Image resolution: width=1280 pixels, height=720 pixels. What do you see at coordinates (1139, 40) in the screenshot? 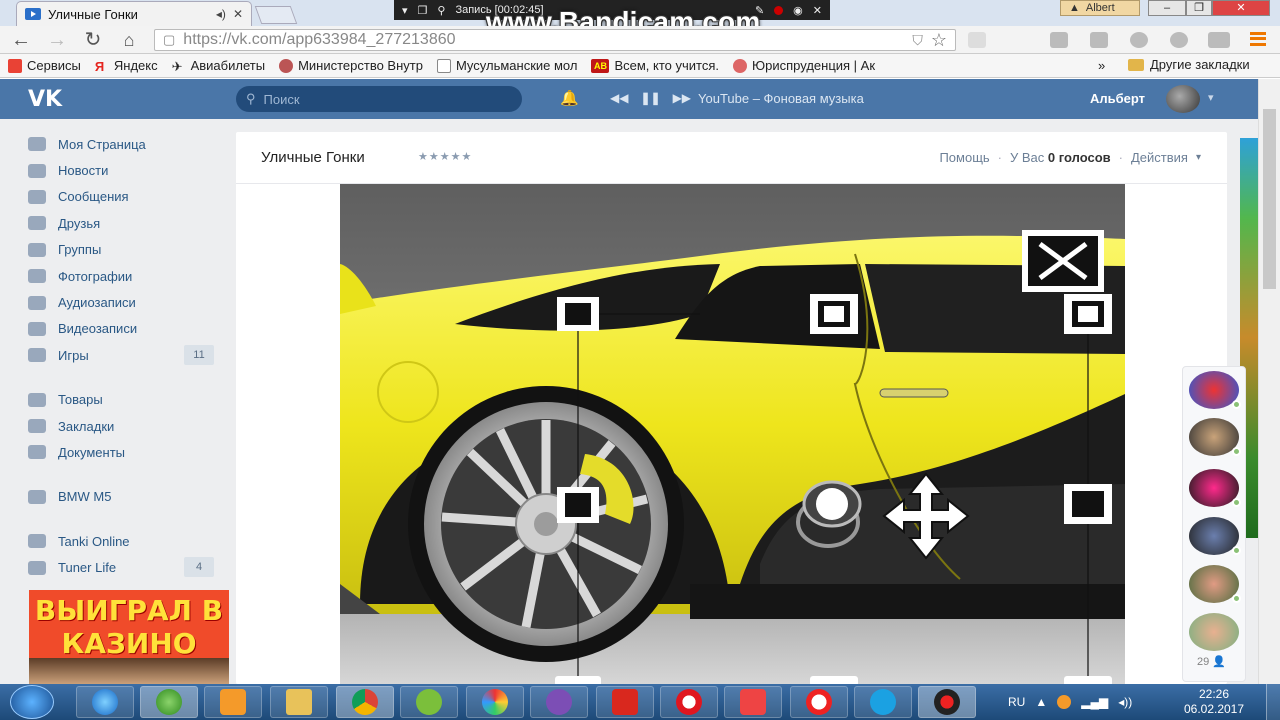
I see `extension-circle-icon` at bounding box center [1139, 40].